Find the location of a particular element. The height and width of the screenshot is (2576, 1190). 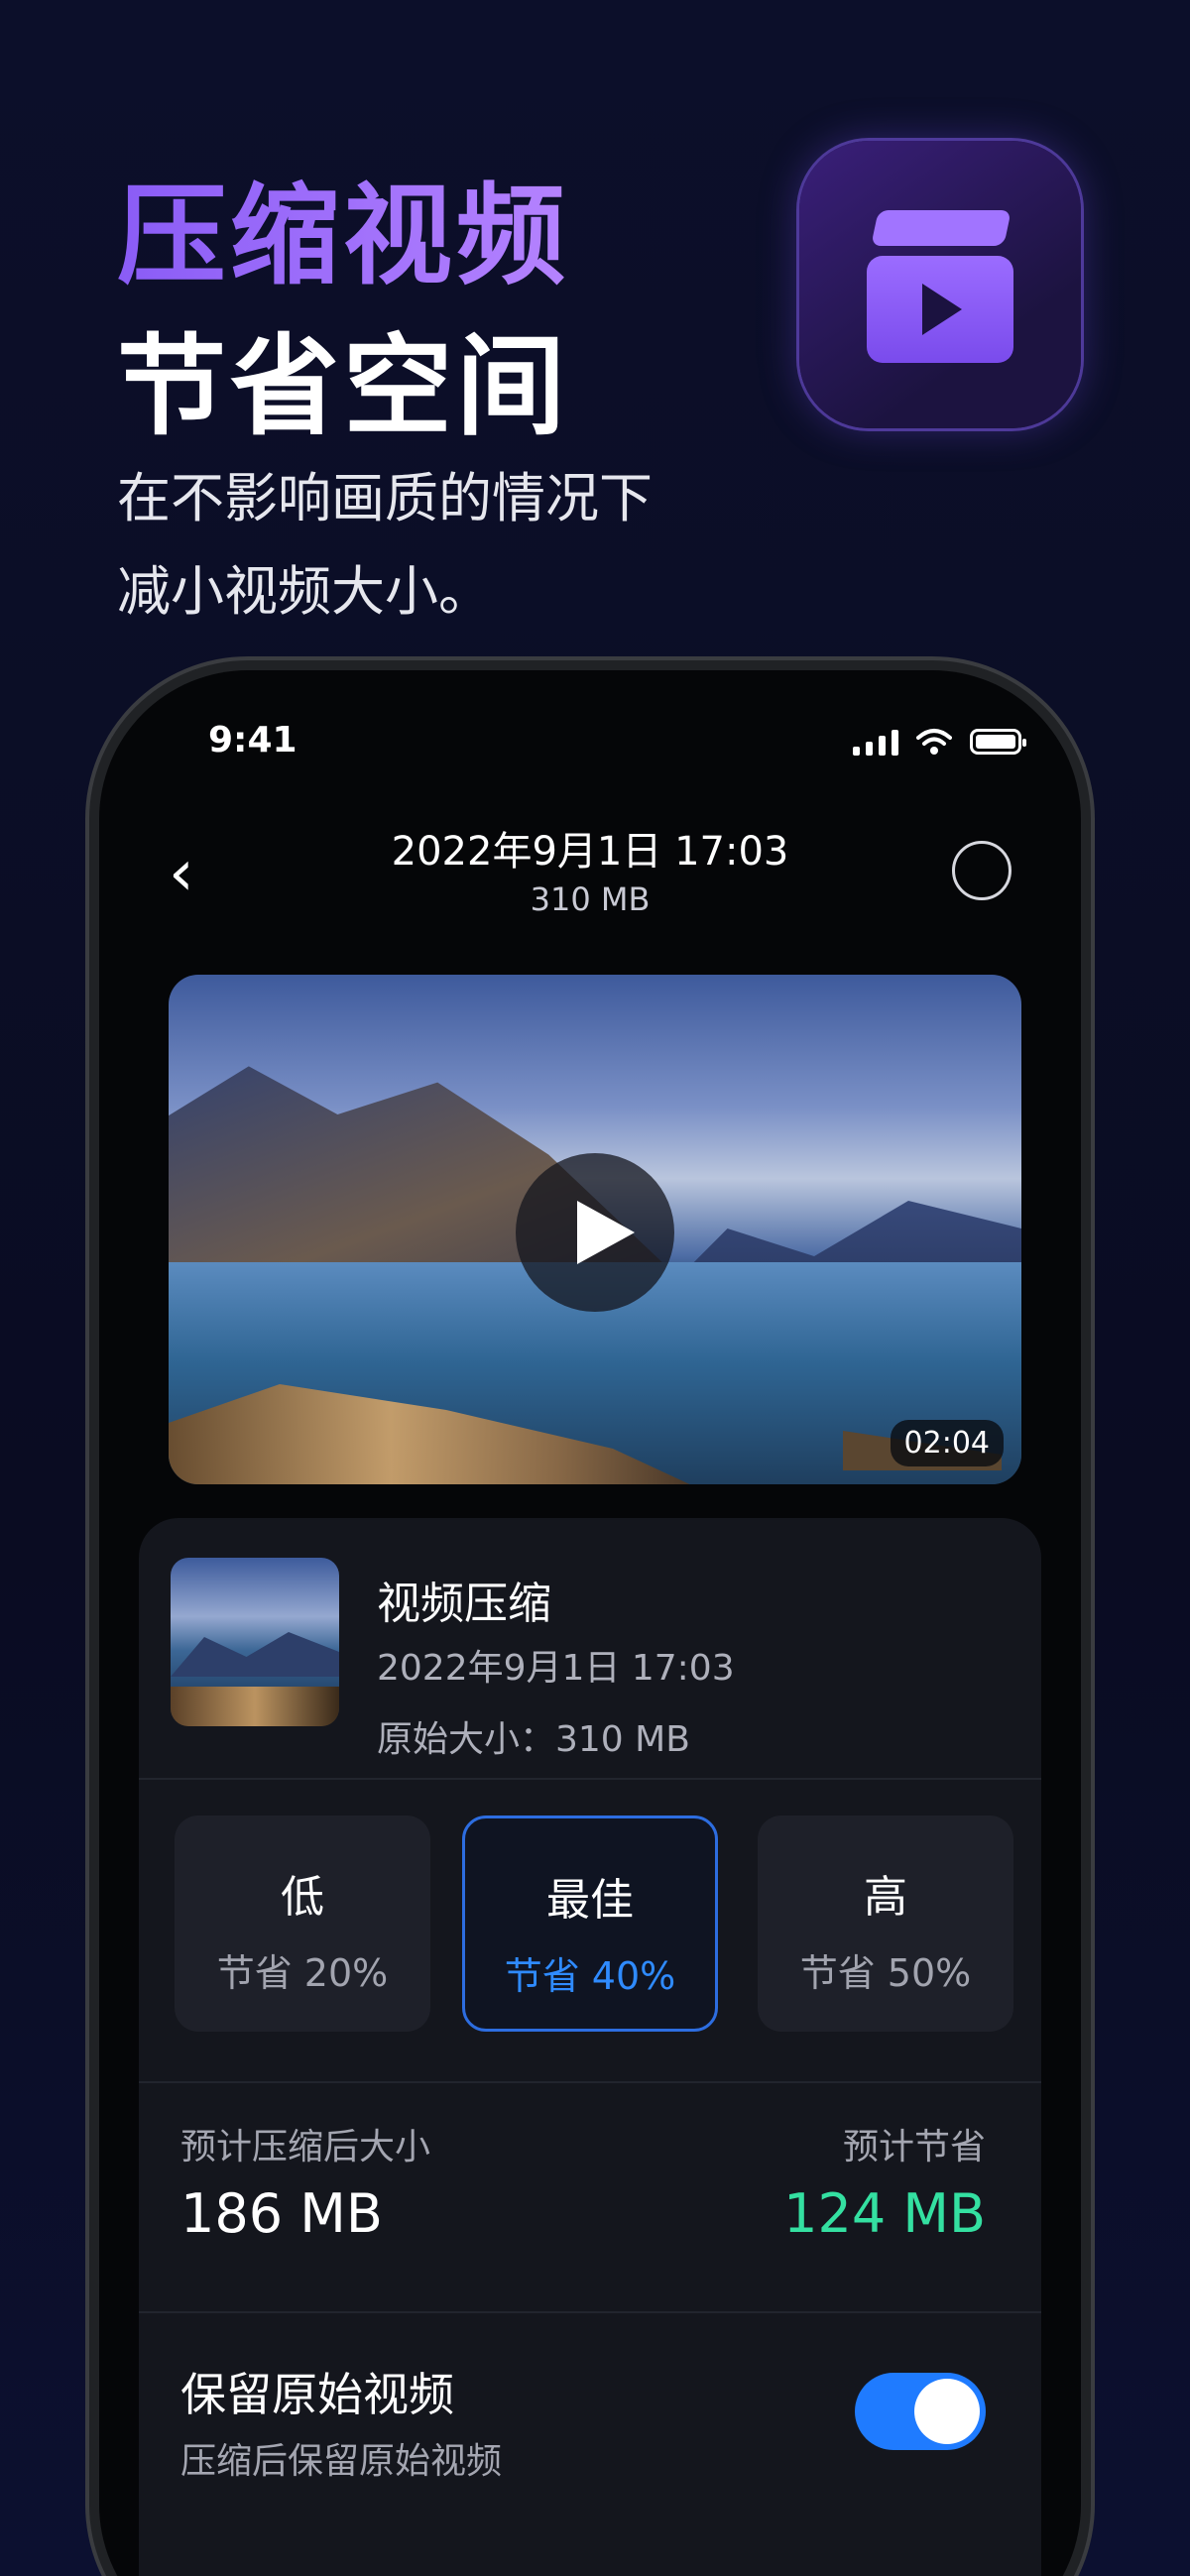

battery-icon is located at coordinates (998, 742).